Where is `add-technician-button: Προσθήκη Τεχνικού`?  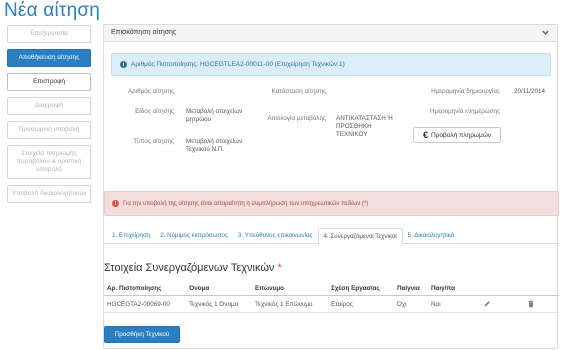 add-technician-button: Προσθήκη Τεχνικού is located at coordinates (142, 334).